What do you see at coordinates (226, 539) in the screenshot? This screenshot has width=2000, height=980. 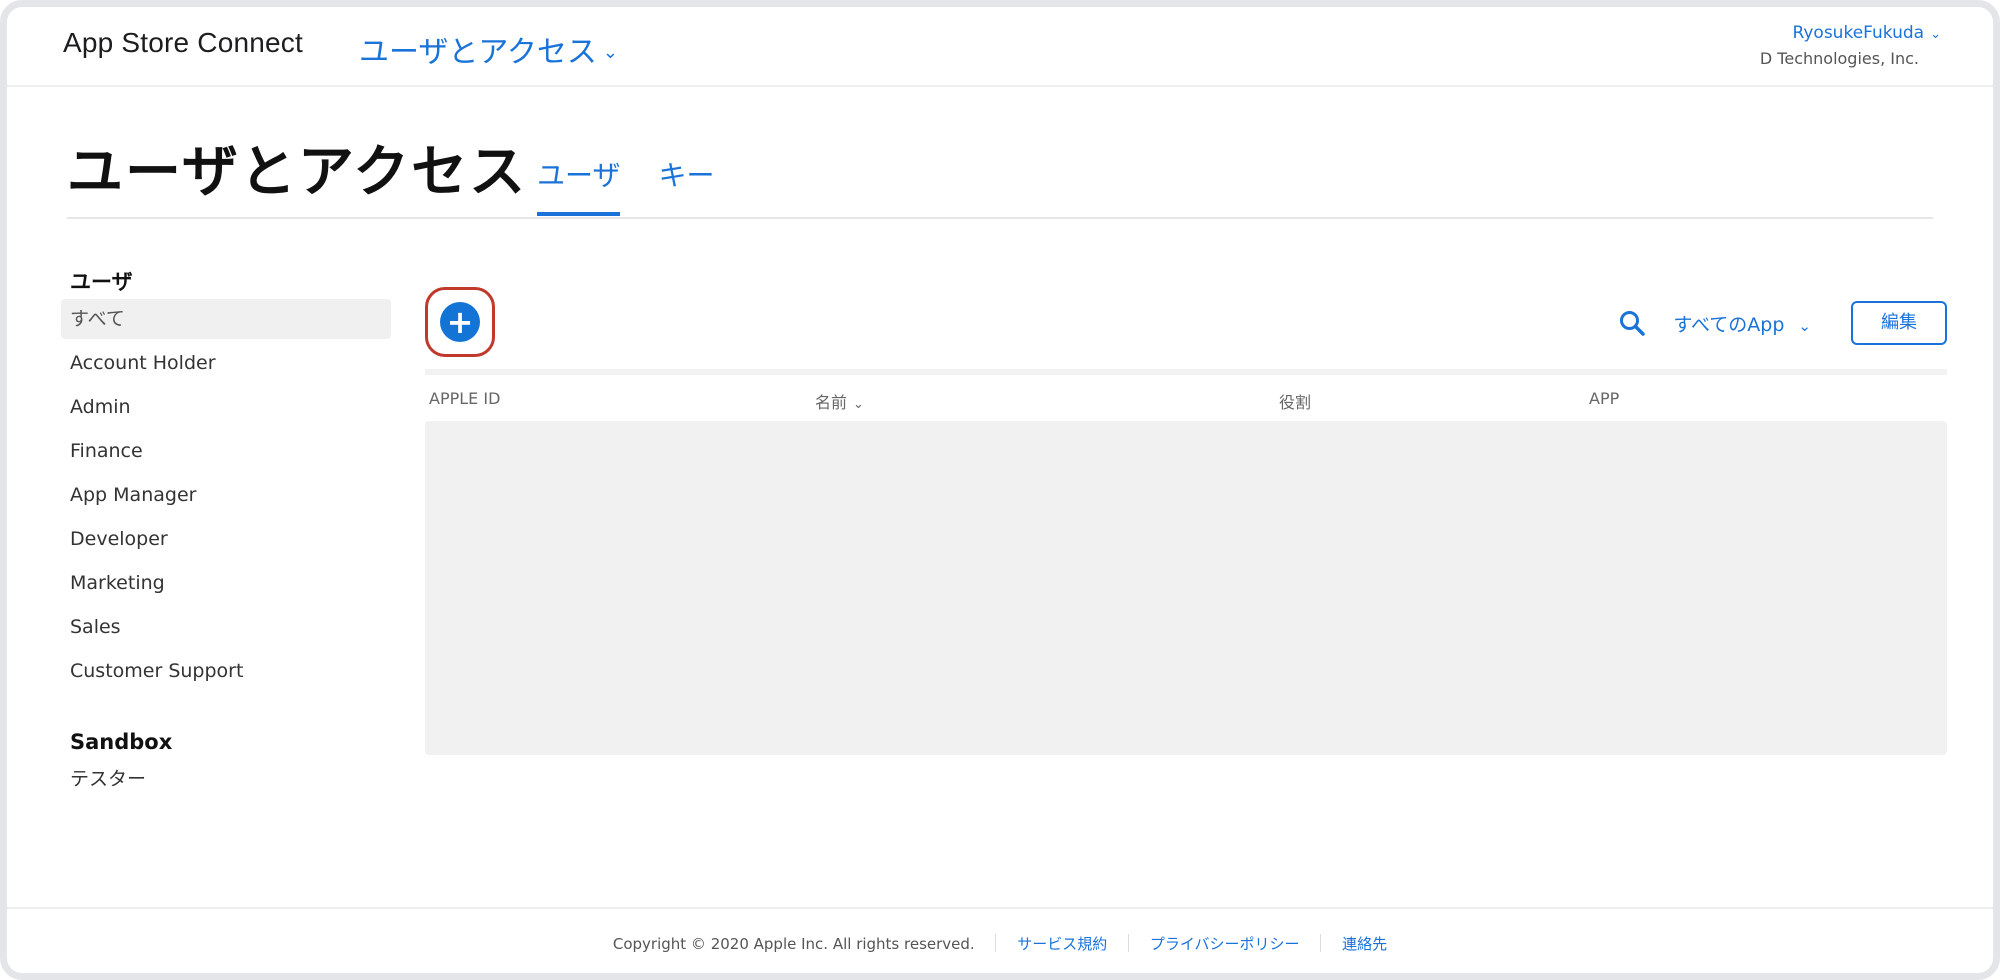 I see `sidebar-item-developer: Developer` at bounding box center [226, 539].